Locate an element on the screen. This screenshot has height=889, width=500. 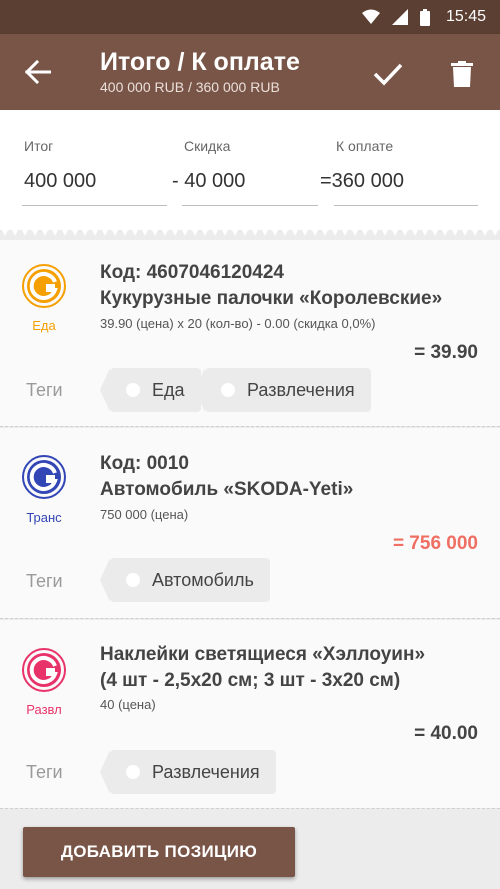
category-label: Развл is located at coordinates (44, 709).